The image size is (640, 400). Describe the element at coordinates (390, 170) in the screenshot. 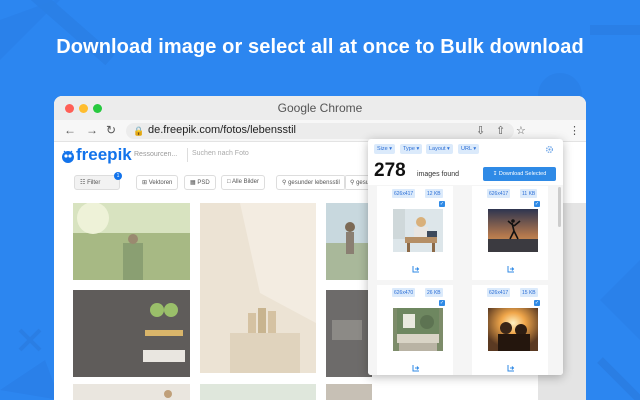

I see `image-count: 278` at that location.